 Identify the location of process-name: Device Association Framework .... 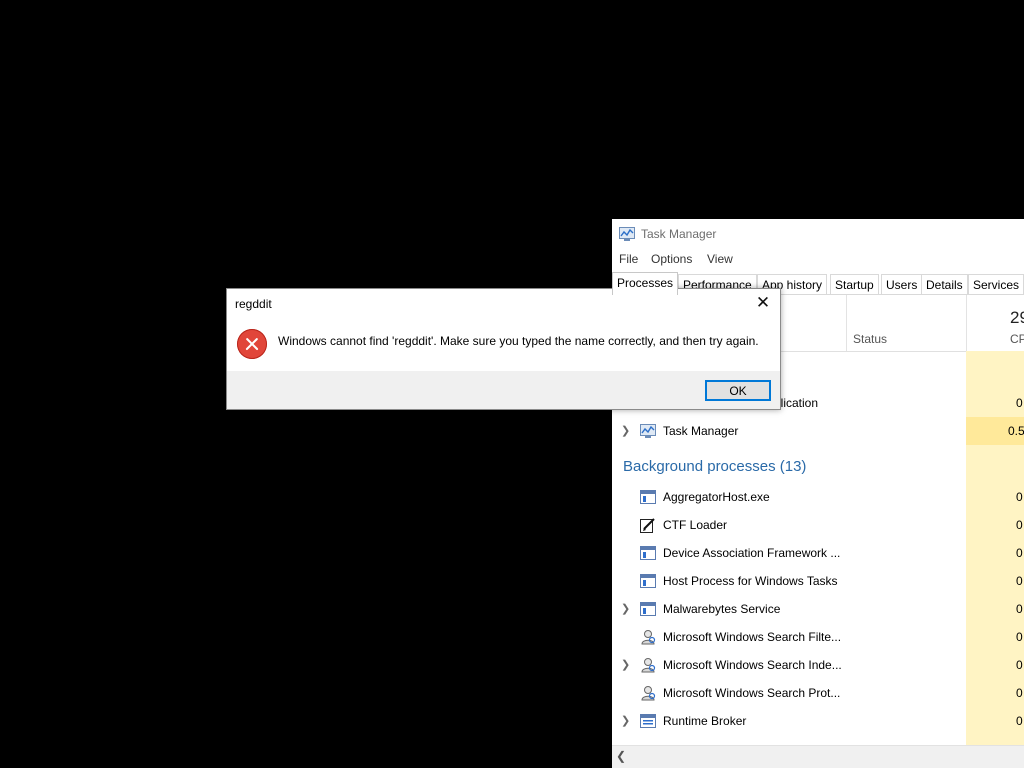
(752, 553).